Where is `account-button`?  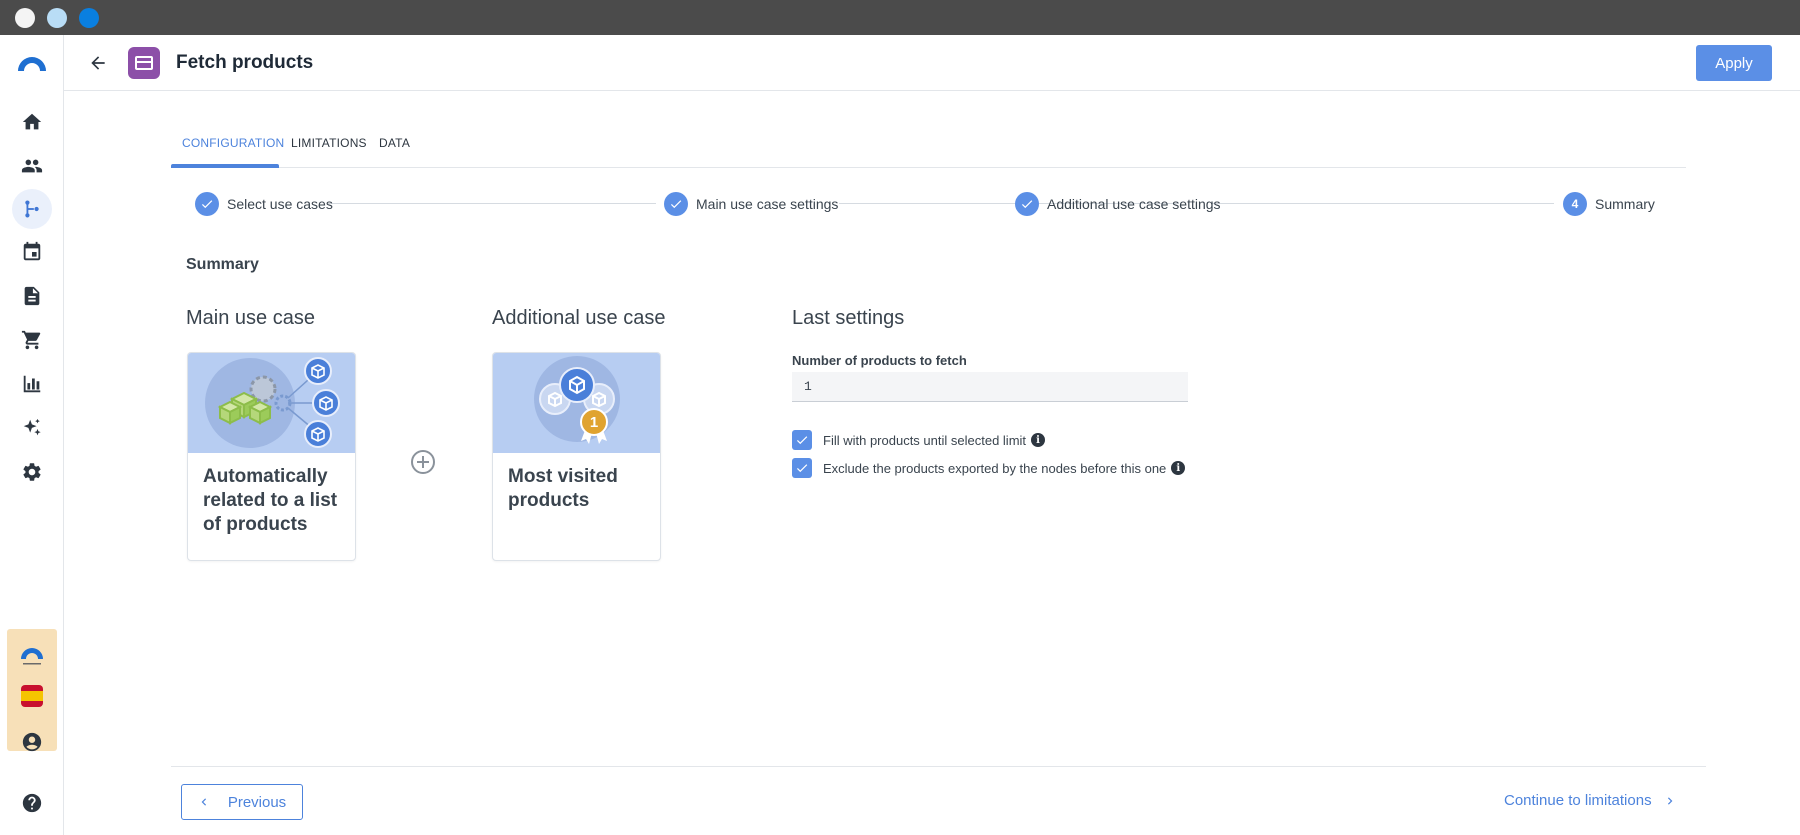 account-button is located at coordinates (32, 742).